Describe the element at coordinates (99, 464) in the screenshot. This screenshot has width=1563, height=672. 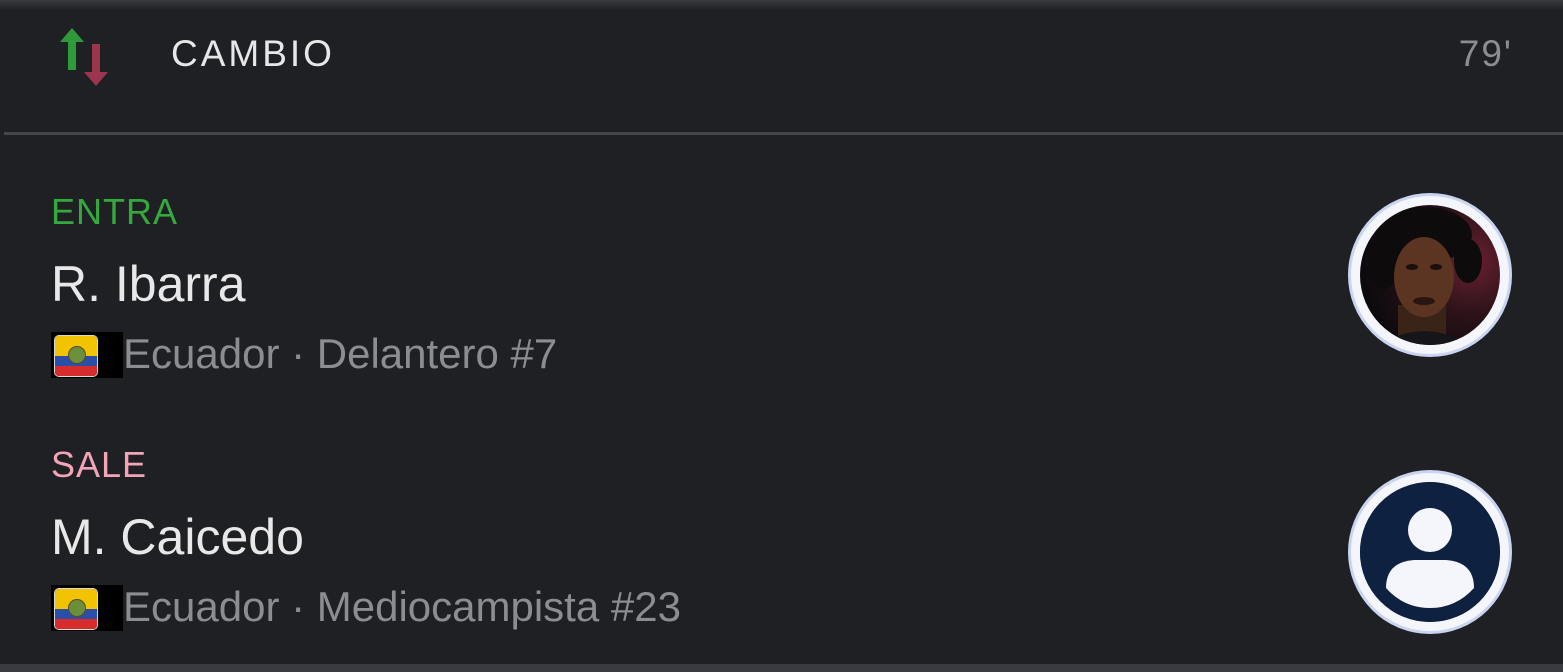
I see `role-label-out: SALE` at that location.